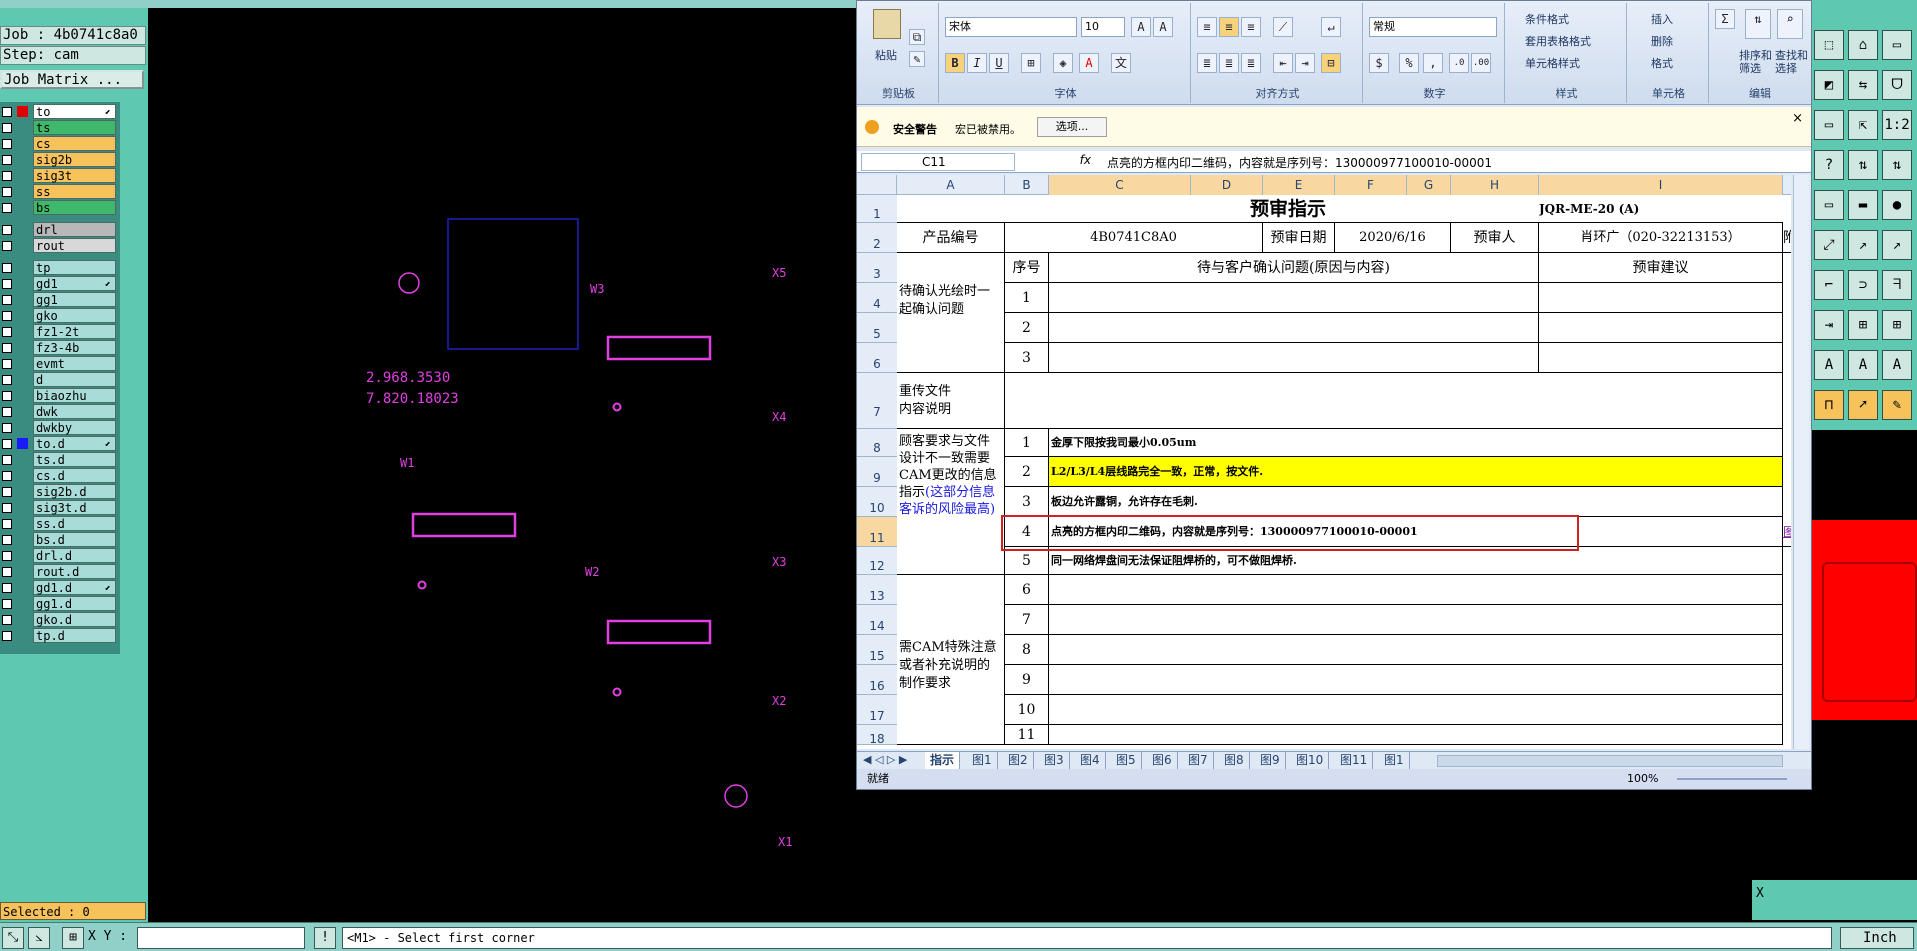 The height and width of the screenshot is (951, 1917). What do you see at coordinates (1027, 561) in the screenshot?
I see `seq-number: 5` at bounding box center [1027, 561].